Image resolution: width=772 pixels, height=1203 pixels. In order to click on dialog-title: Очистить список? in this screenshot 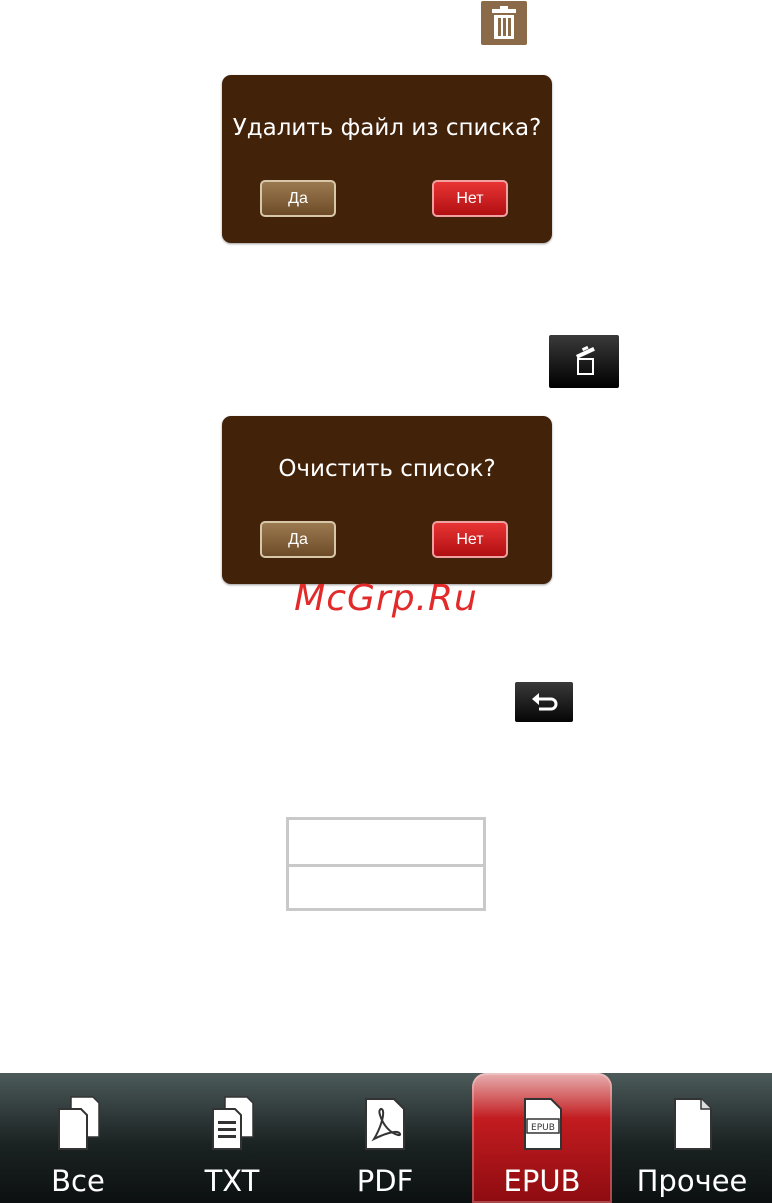, I will do `click(387, 469)`.